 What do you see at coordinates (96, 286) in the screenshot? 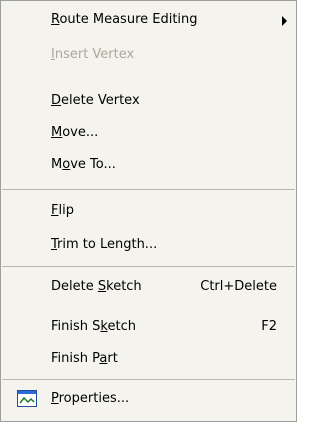
I see `menu-item-label: Delete Sketch` at bounding box center [96, 286].